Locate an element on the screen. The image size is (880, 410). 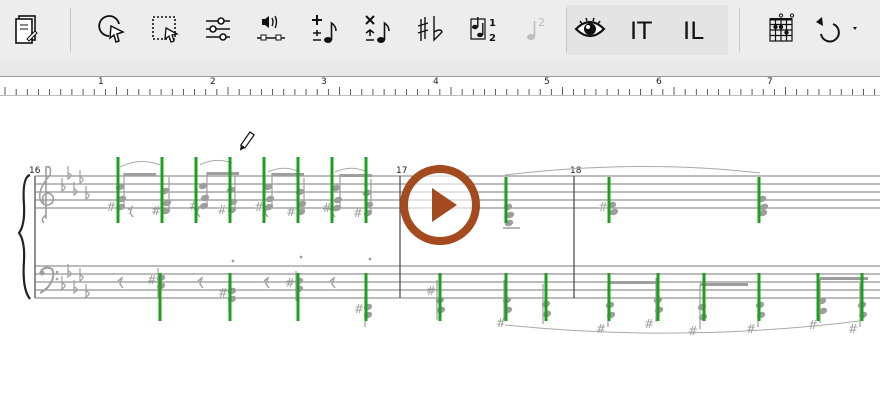
accidentals-icon is located at coordinates (430, 29).